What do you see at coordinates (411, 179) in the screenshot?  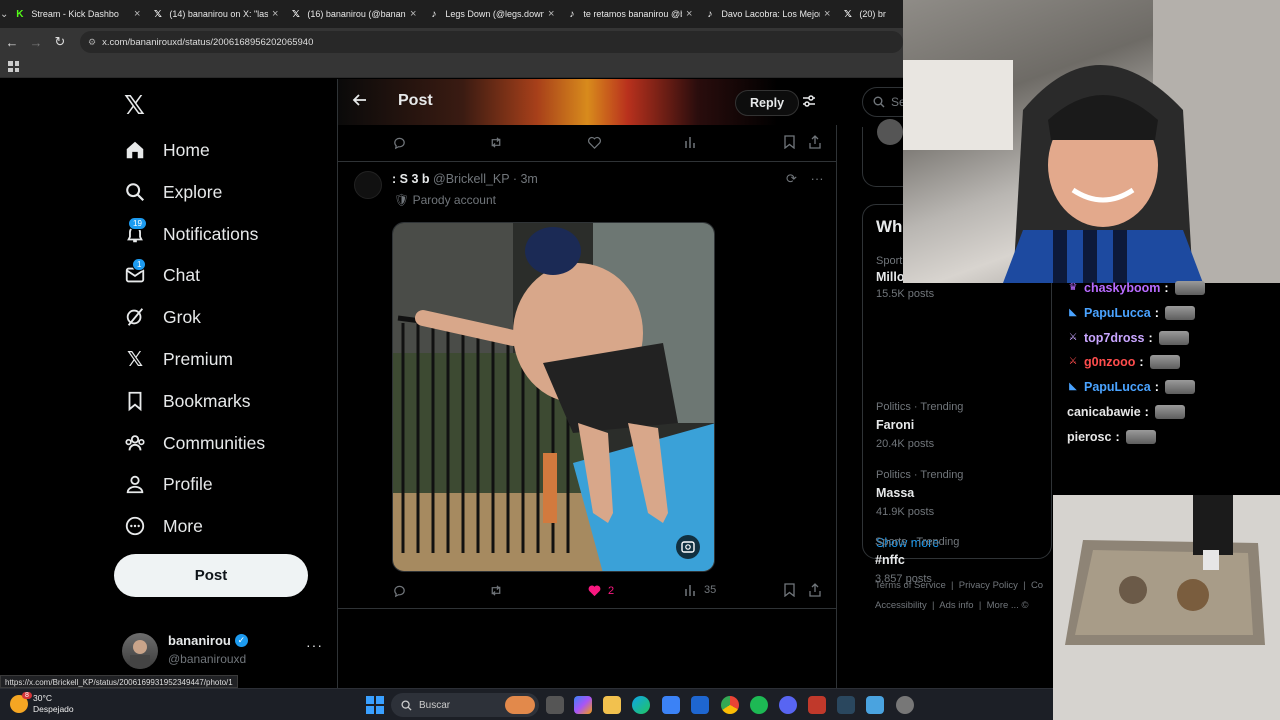 I see `tweet-author-name: : S 3 b` at bounding box center [411, 179].